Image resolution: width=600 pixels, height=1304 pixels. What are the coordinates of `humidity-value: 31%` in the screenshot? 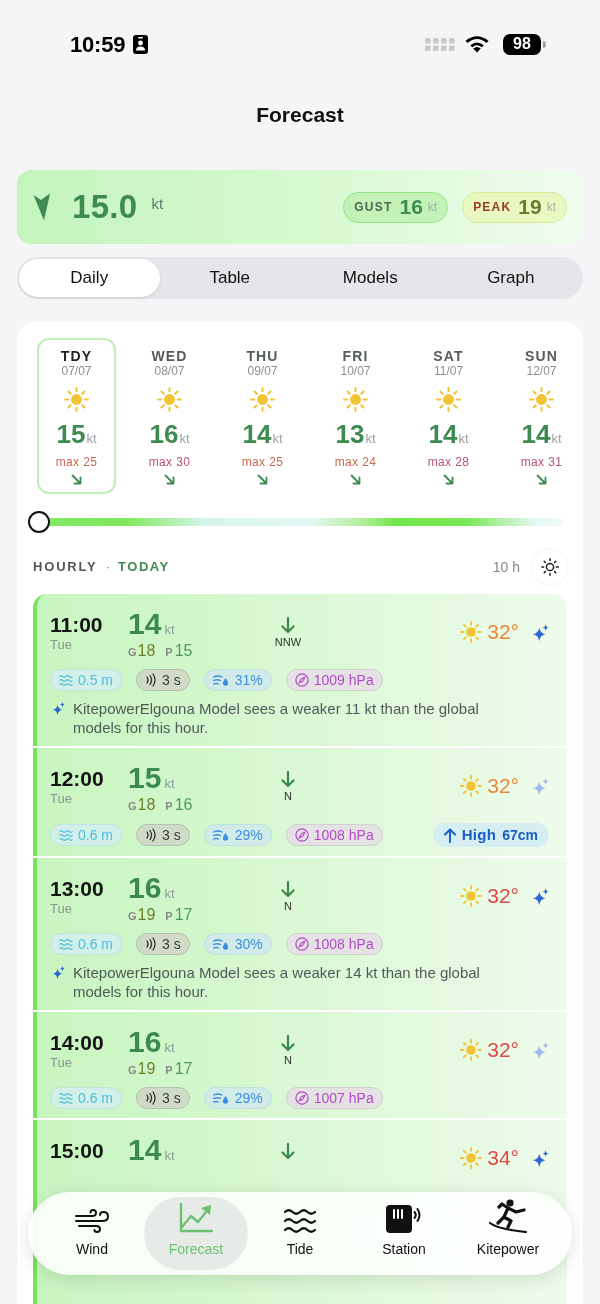 It's located at (248, 680).